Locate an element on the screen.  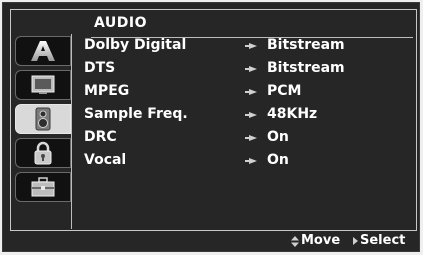
setting-row-mpeg: MPEG PCM is located at coordinates (249, 93).